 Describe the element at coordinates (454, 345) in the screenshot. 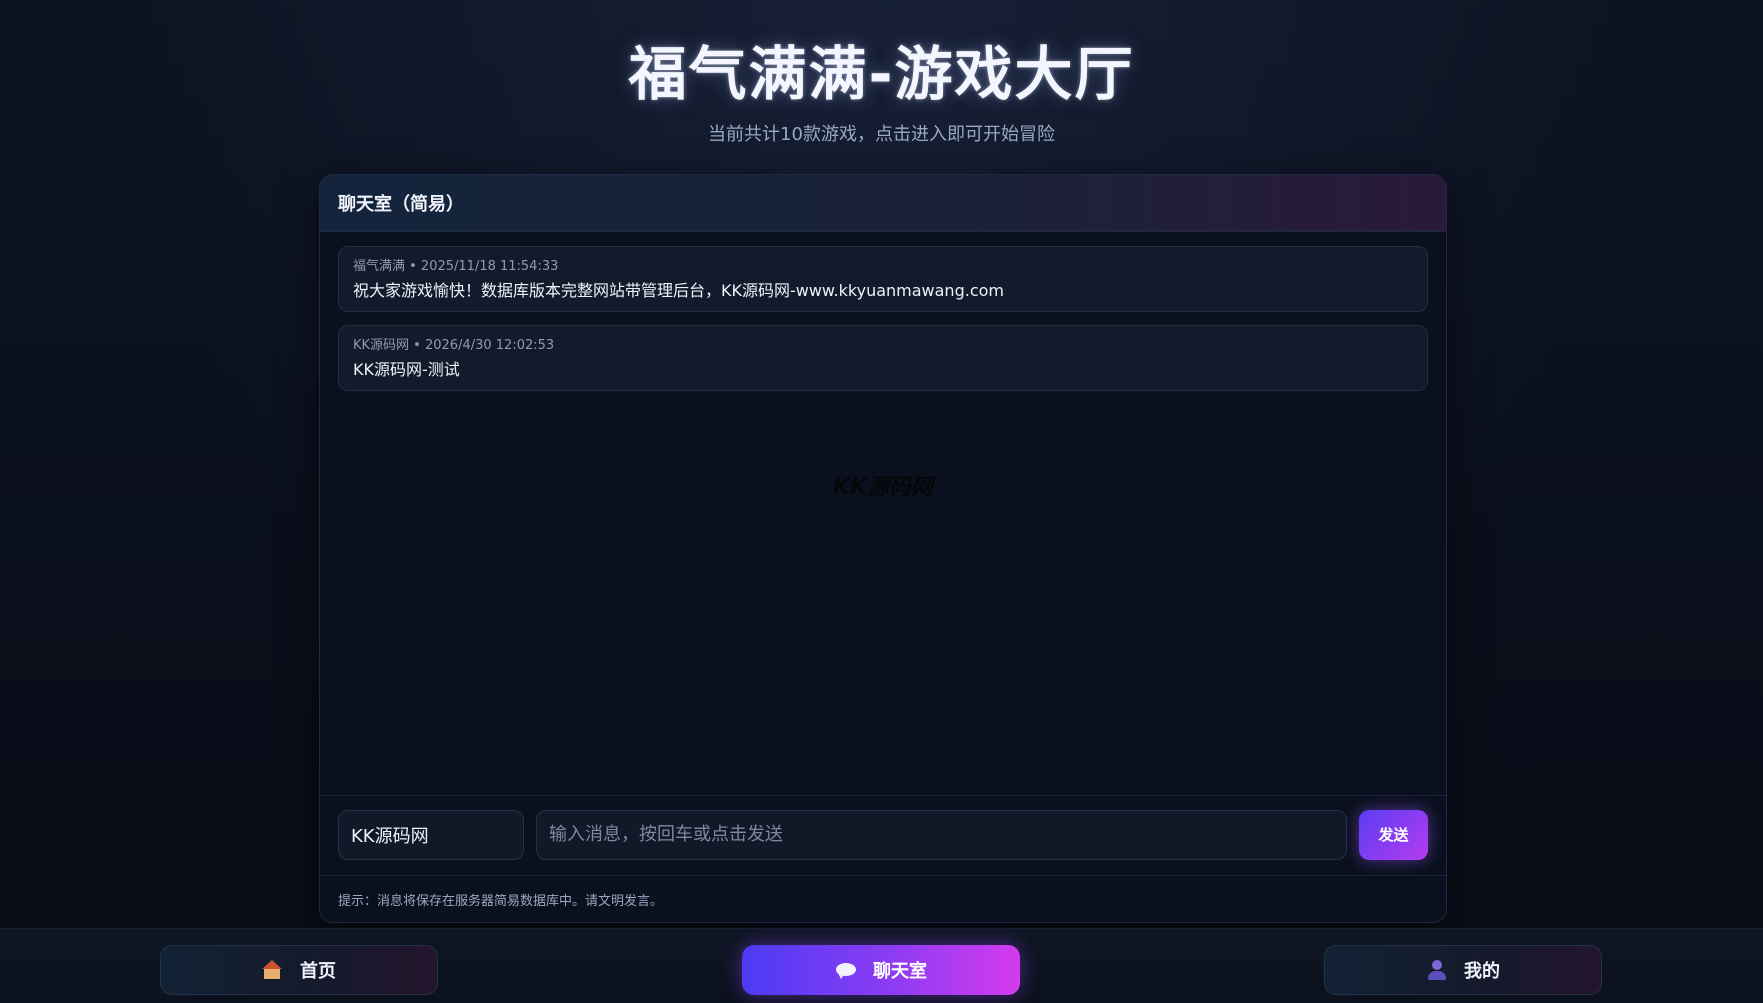

I see `message-meta: KK源码网 • 2026/4/30 12:02:53` at that location.